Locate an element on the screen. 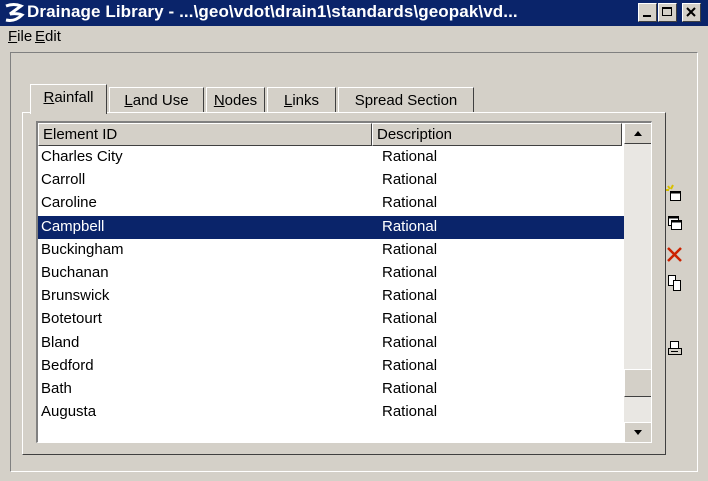 The height and width of the screenshot is (481, 708). cell-element-id: Campbell is located at coordinates (73, 226).